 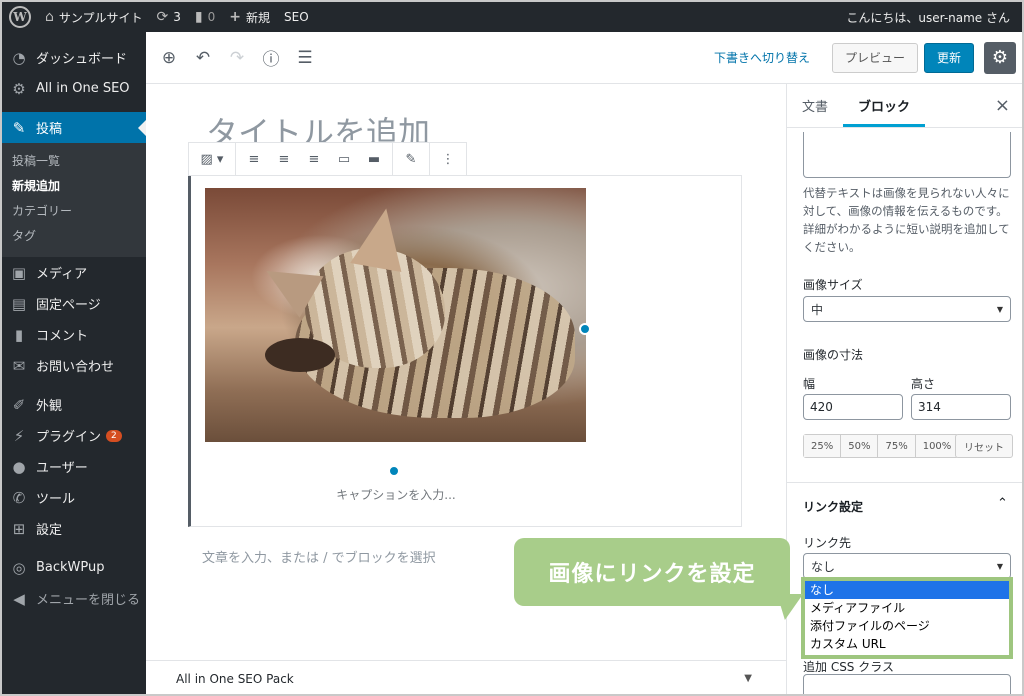 What do you see at coordinates (395, 315) in the screenshot?
I see `kitten-image` at bounding box center [395, 315].